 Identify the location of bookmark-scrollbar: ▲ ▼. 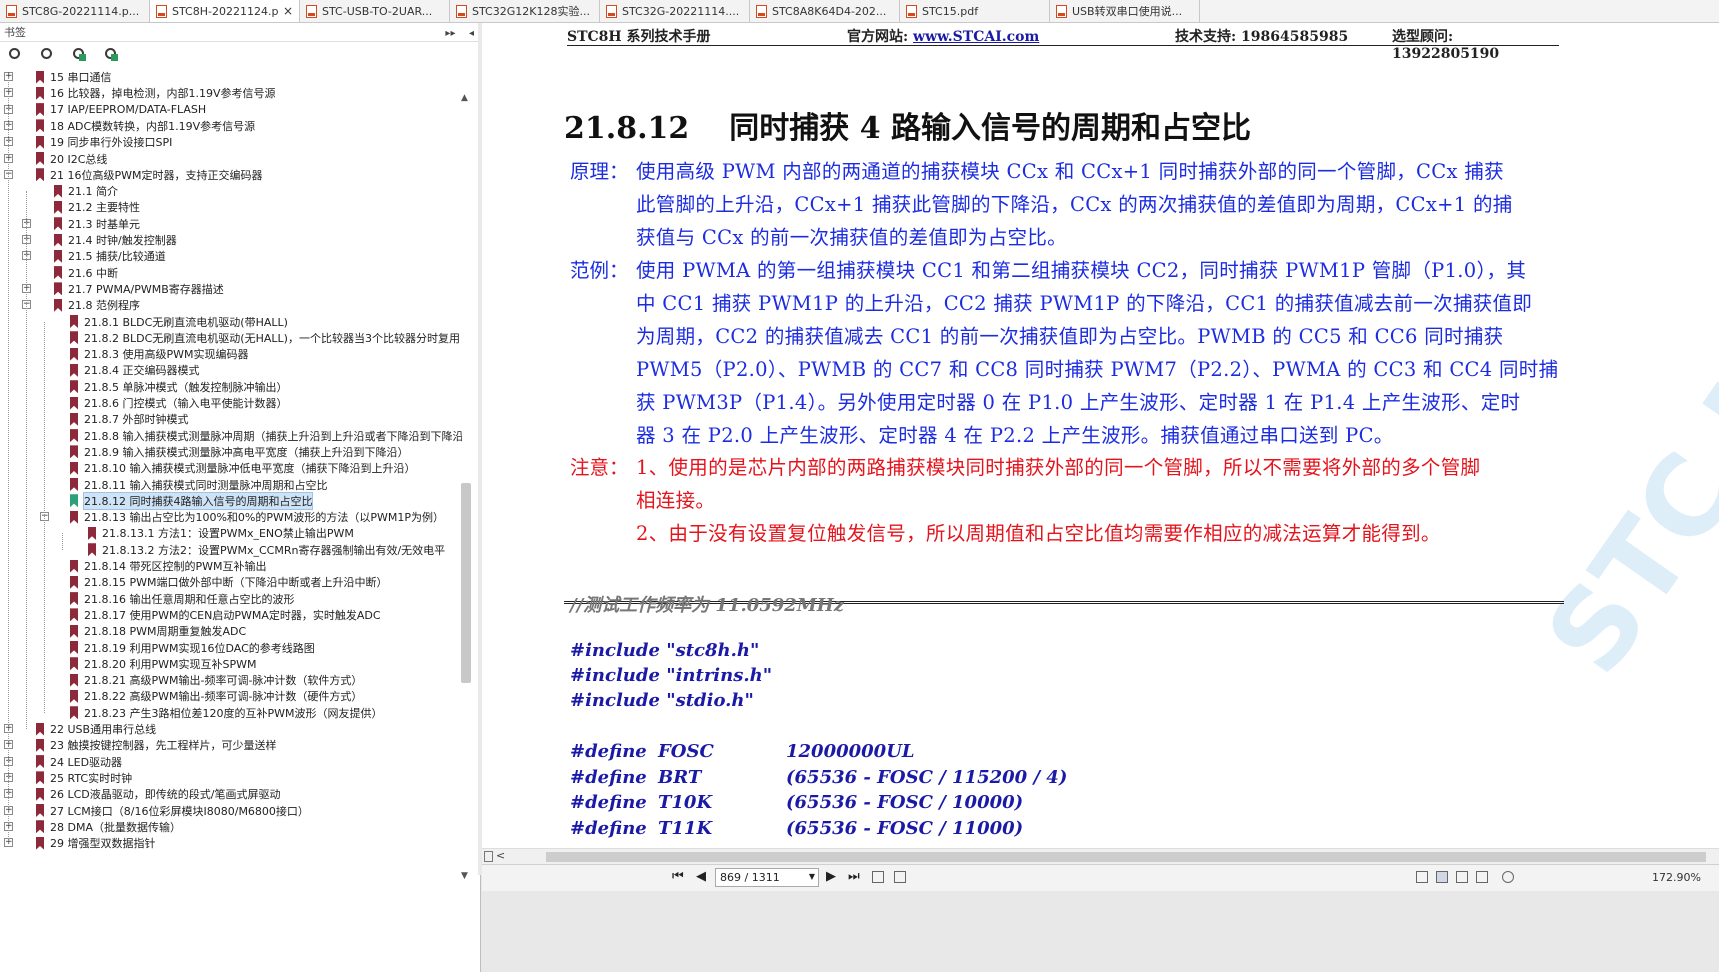
(466, 488).